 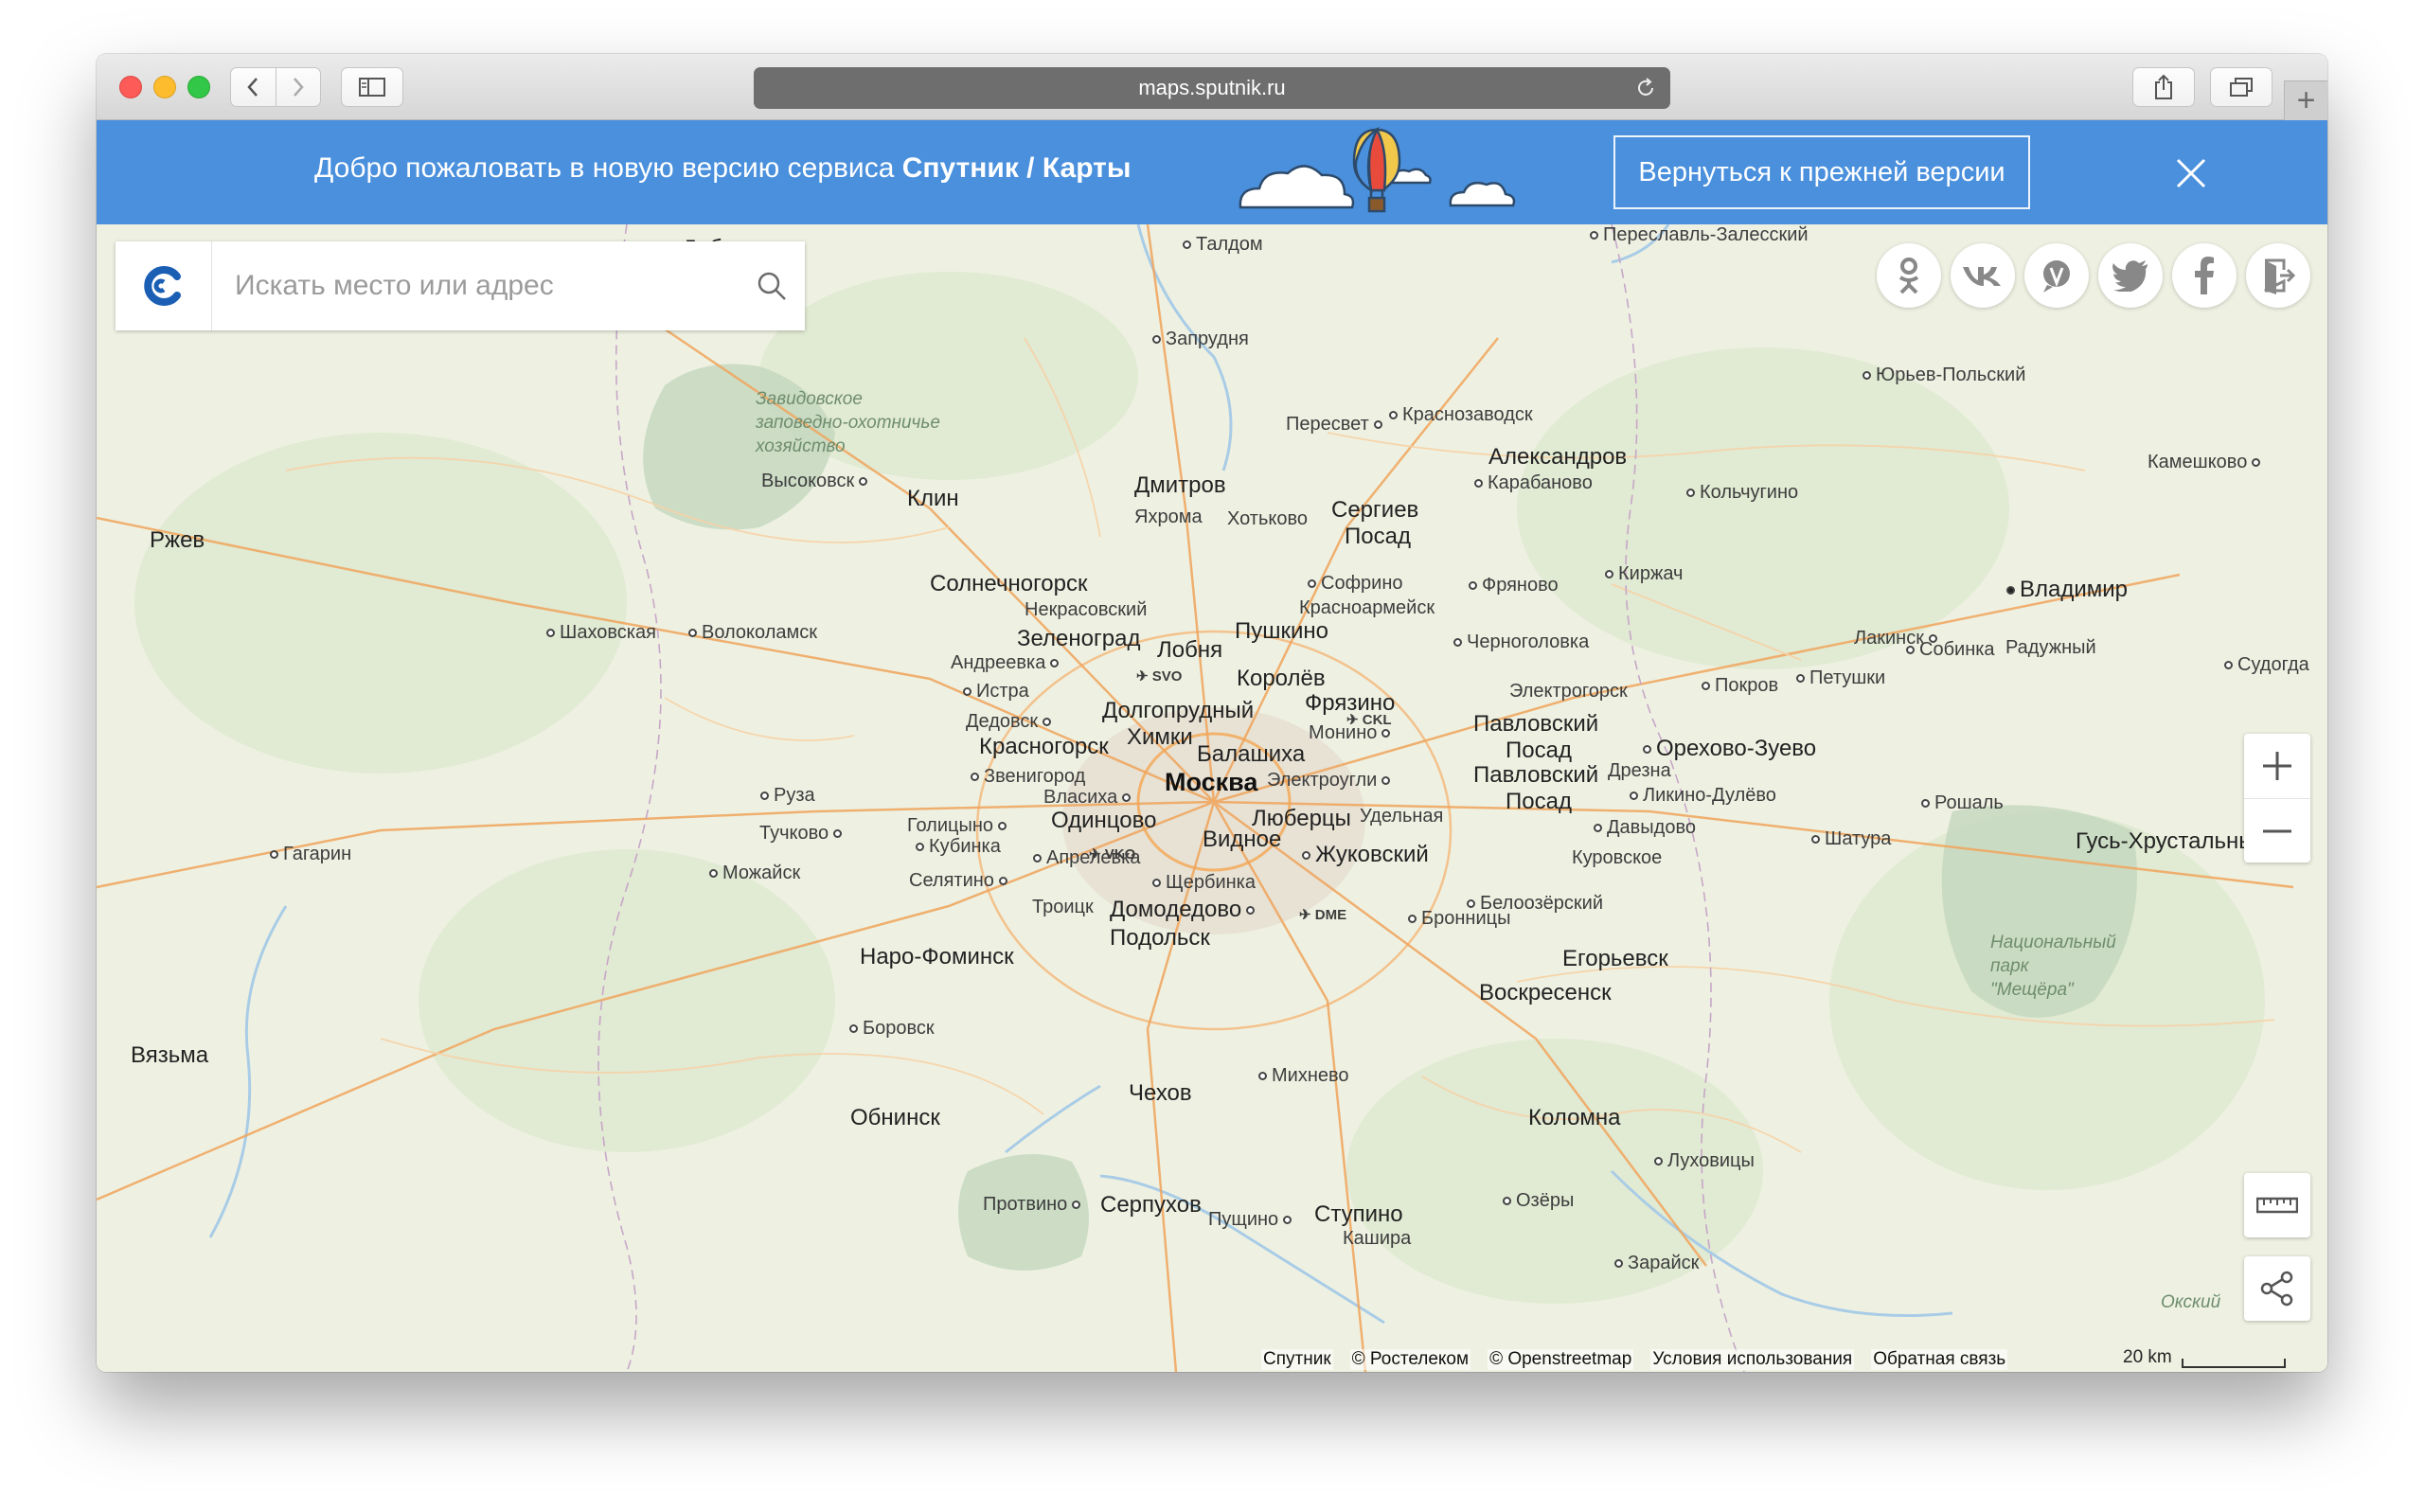 What do you see at coordinates (2056, 275) in the screenshot?
I see `share-livejournal-button` at bounding box center [2056, 275].